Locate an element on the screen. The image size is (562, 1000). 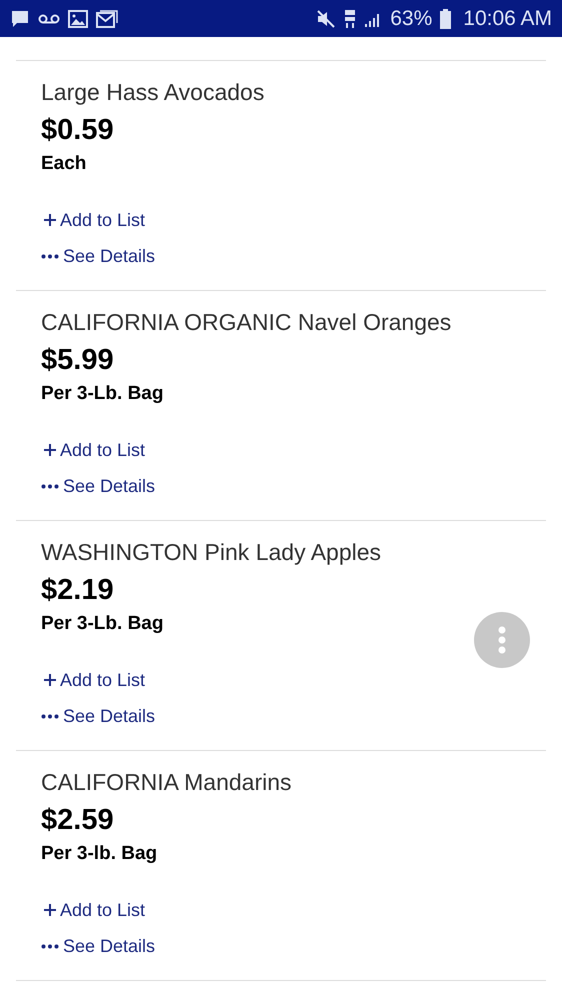
product-price: $2.59 is located at coordinates (77, 820).